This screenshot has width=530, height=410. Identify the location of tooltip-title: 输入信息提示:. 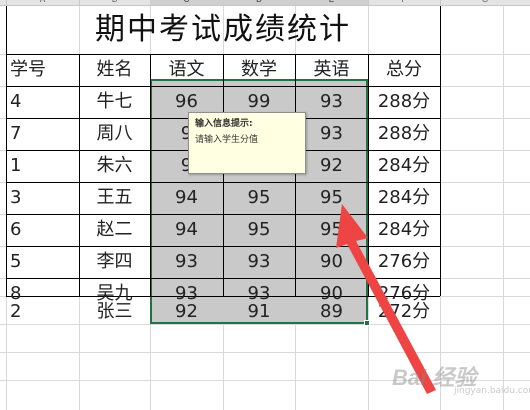
(224, 124).